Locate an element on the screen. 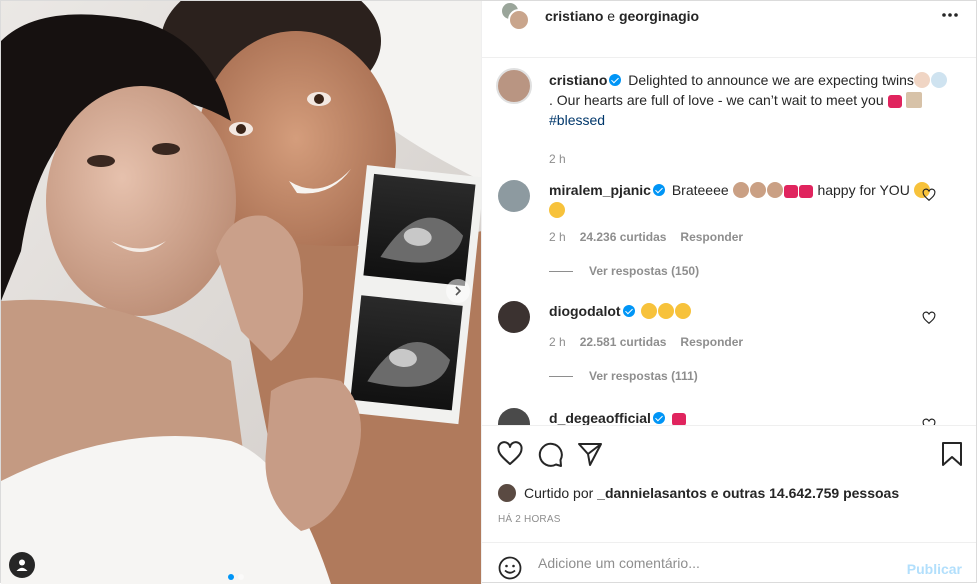 This screenshot has height=584, width=977. hashtag-link: #blessed is located at coordinates (577, 120).